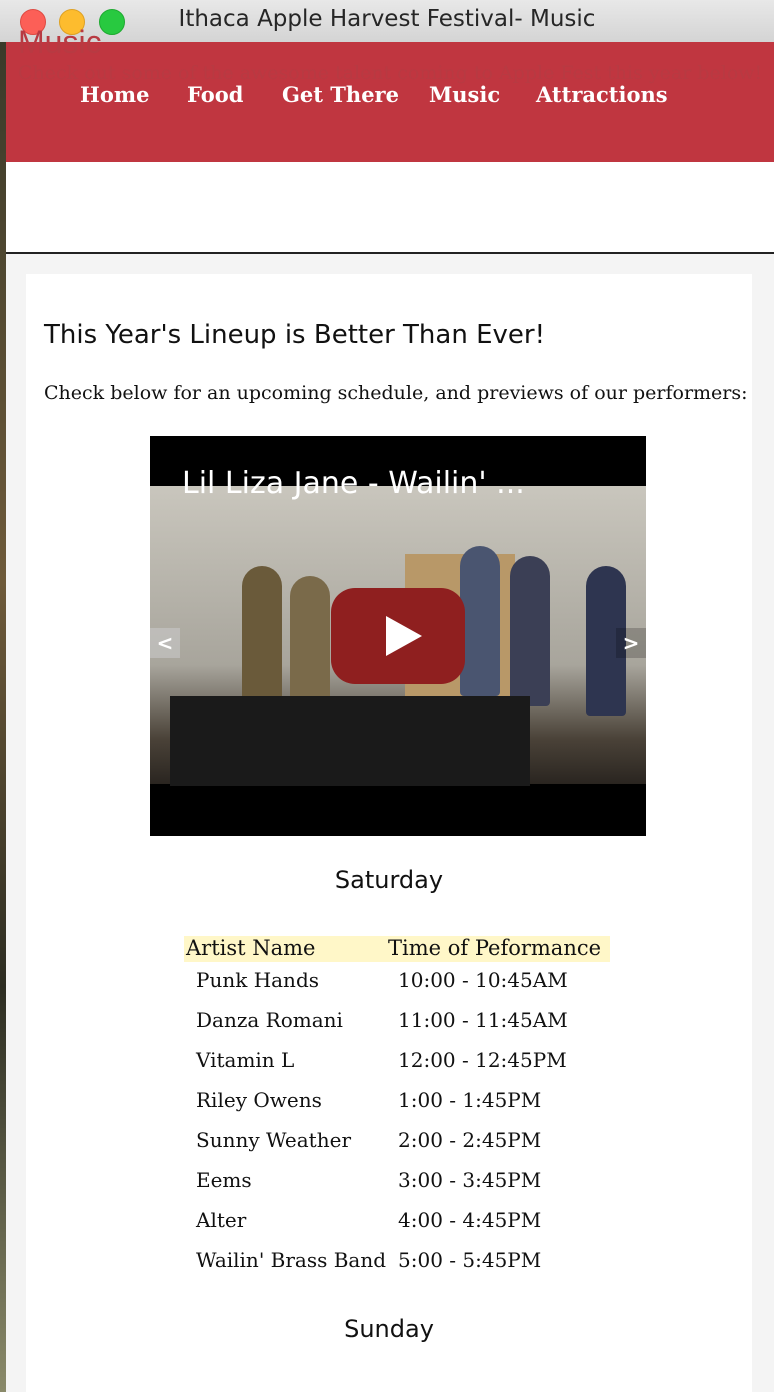 Image resolution: width=774 pixels, height=1392 pixels. What do you see at coordinates (259, 1100) in the screenshot?
I see `artist-name: Riley Owens` at bounding box center [259, 1100].